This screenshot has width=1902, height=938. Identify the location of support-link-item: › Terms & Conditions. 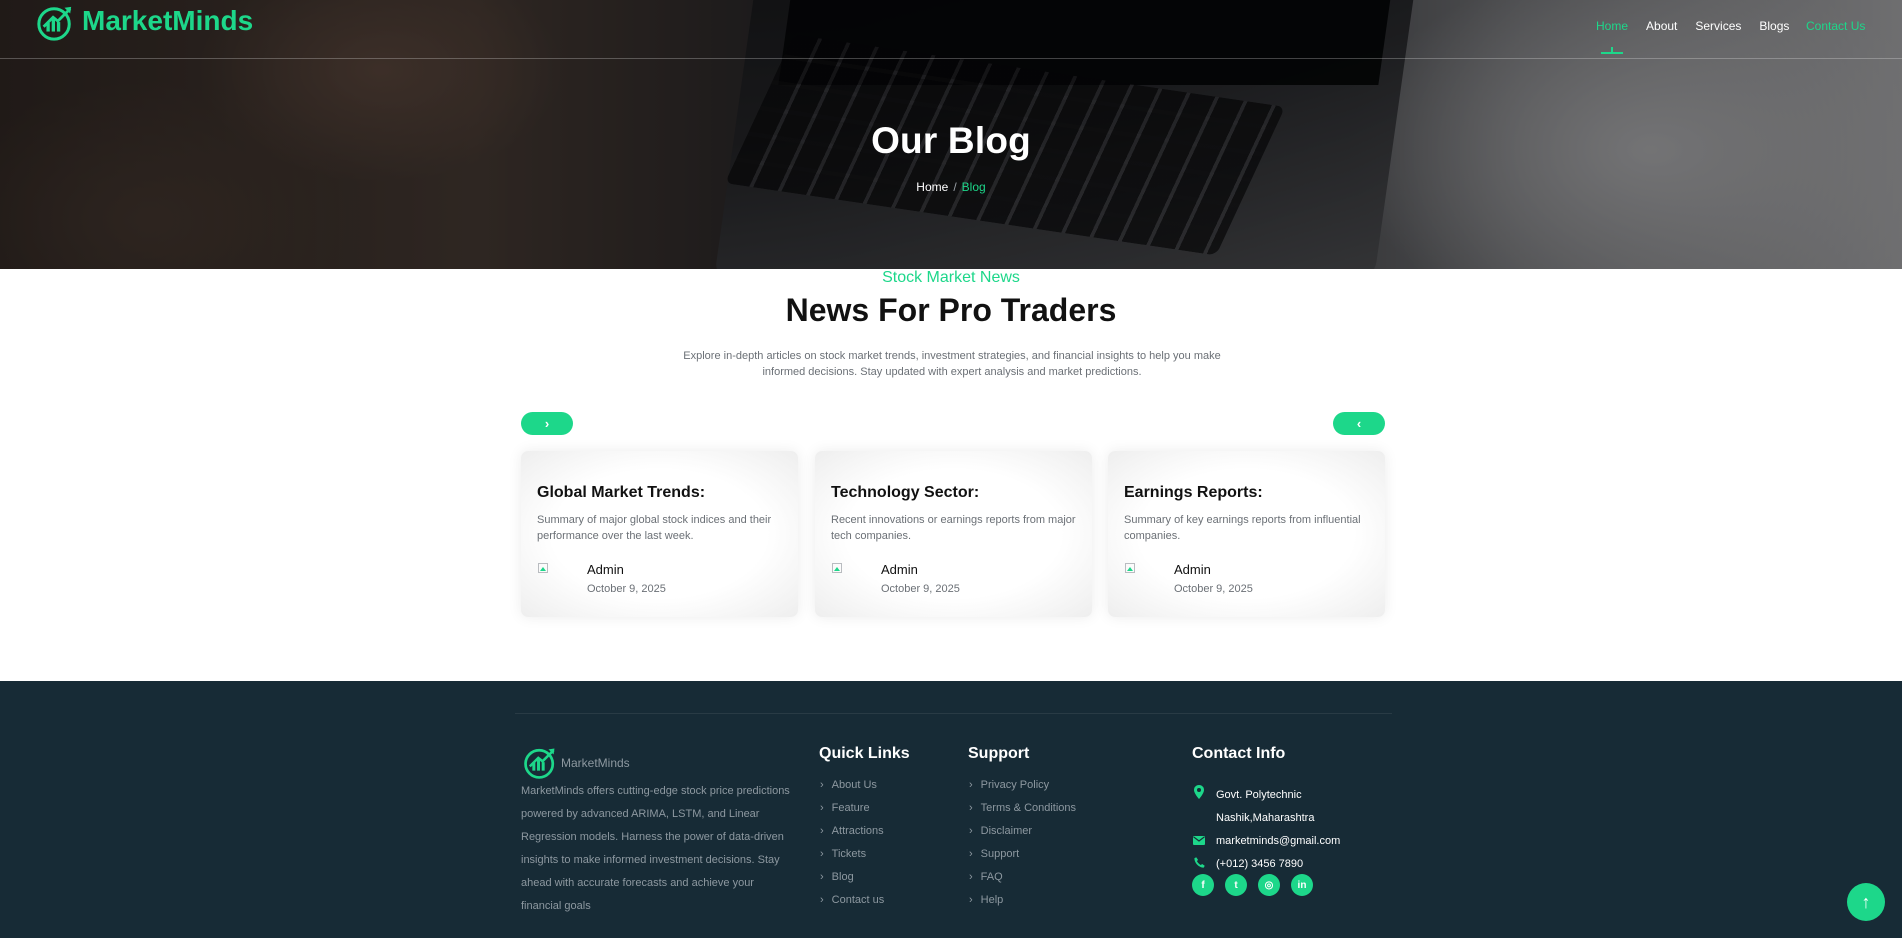
(1022, 812).